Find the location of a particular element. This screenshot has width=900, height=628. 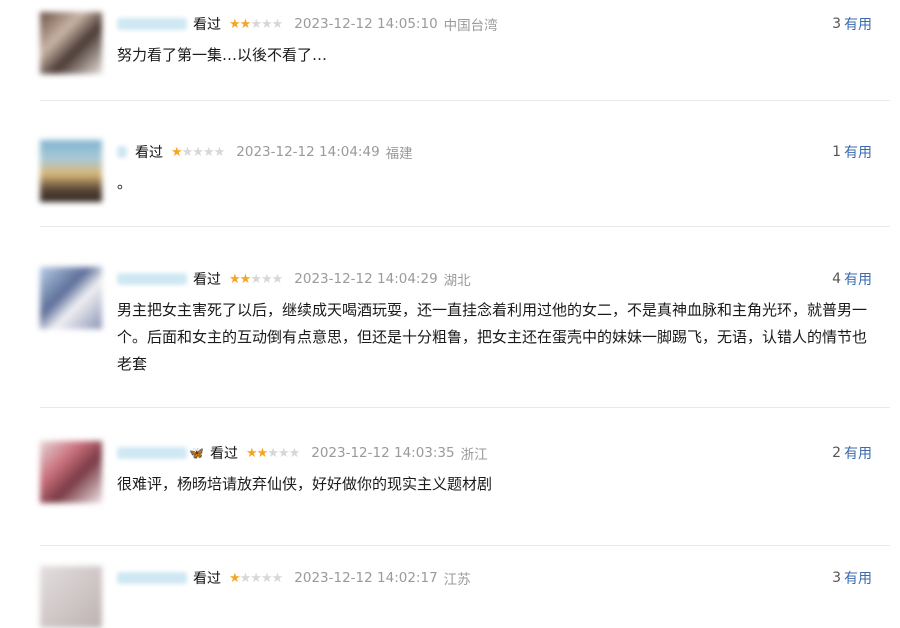

useful-button: 1 有用 is located at coordinates (852, 152).